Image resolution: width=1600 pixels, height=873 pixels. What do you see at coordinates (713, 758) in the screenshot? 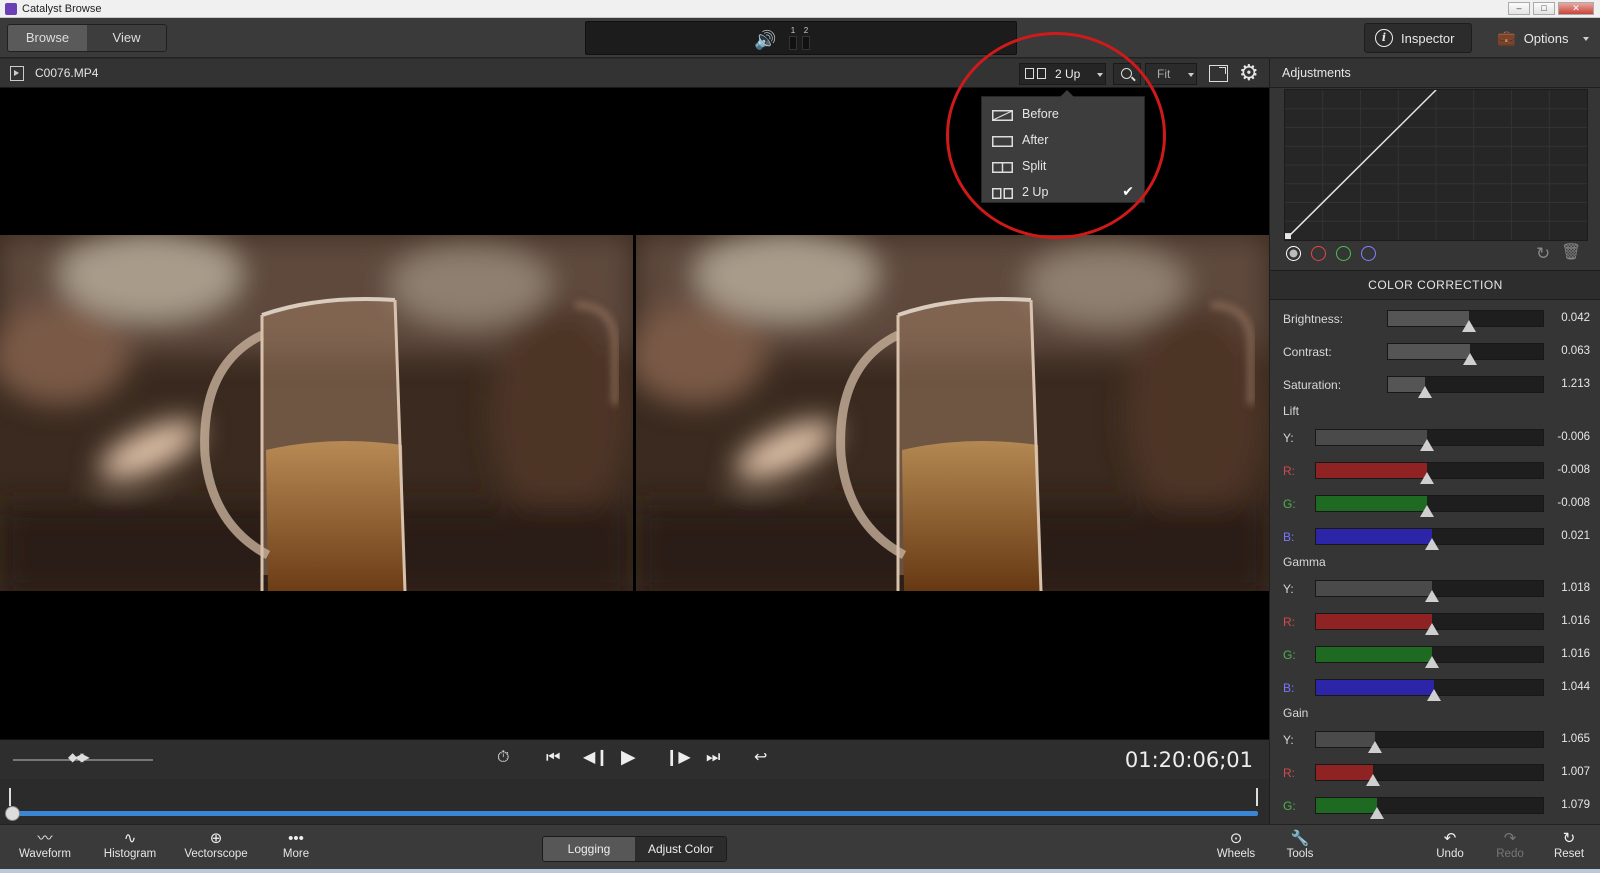
I see `go-to-end-icon: ⏭` at bounding box center [713, 758].